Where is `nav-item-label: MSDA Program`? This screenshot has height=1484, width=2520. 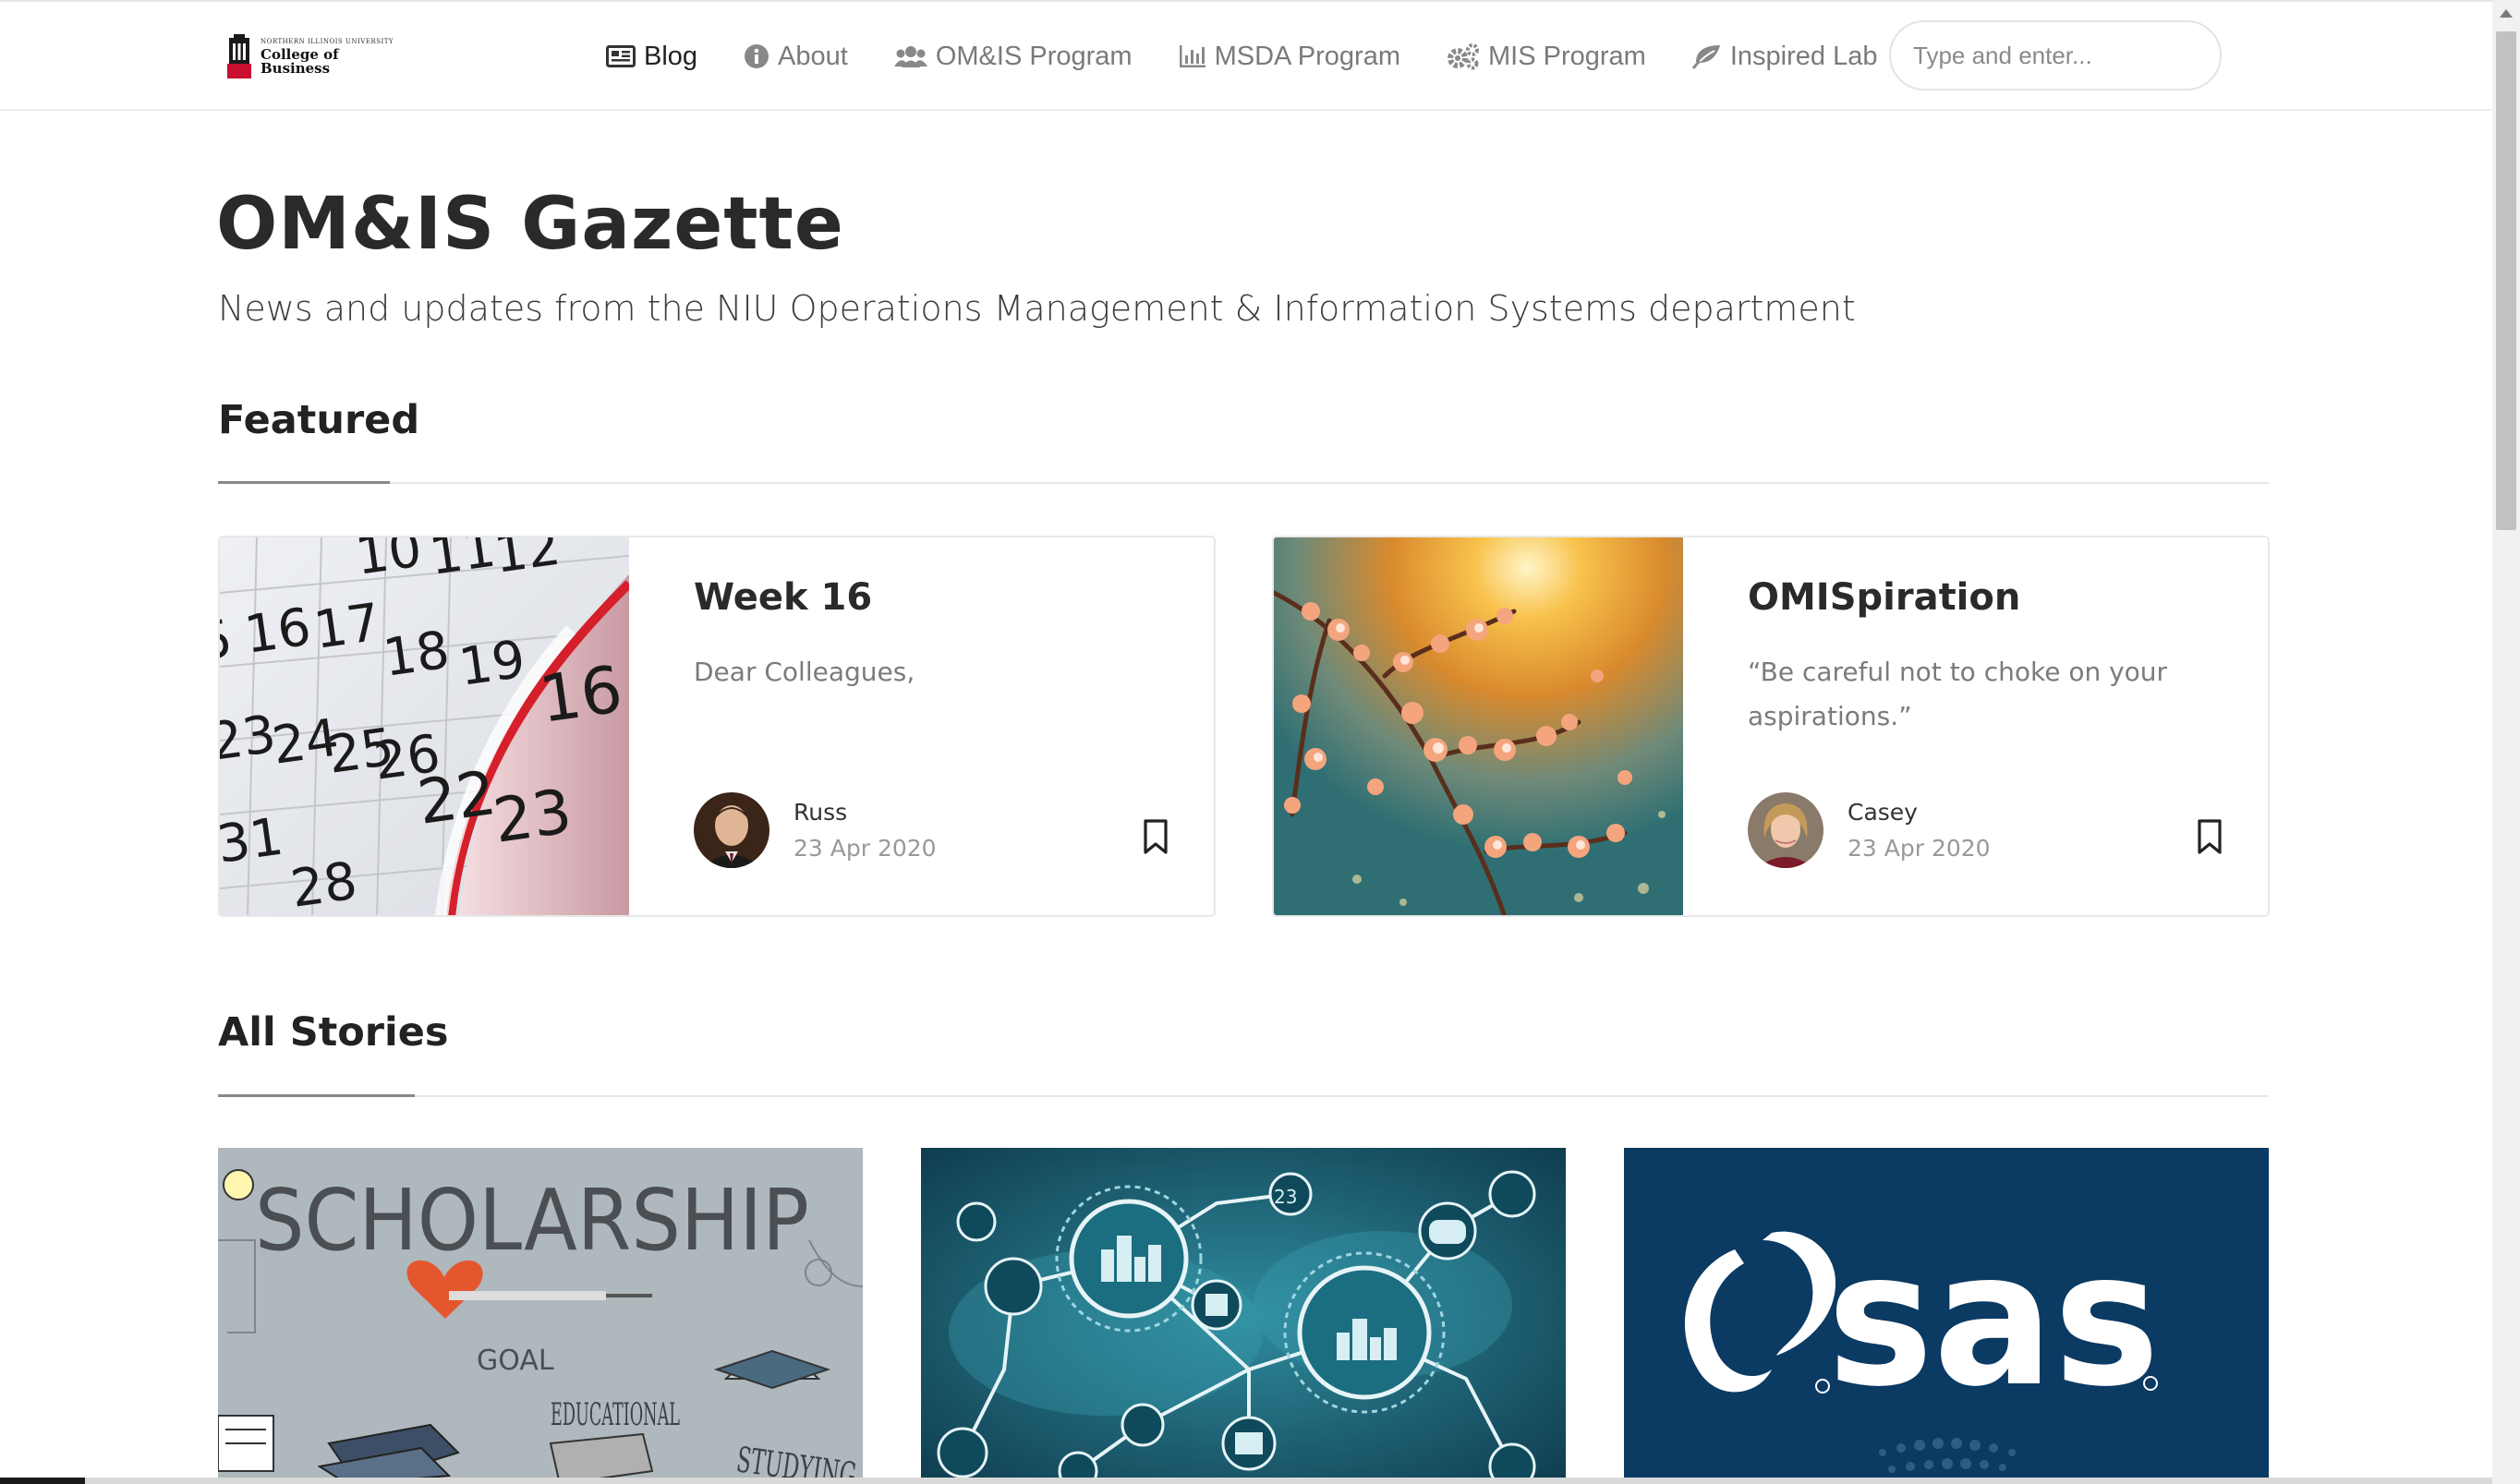 nav-item-label: MSDA Program is located at coordinates (1307, 56).